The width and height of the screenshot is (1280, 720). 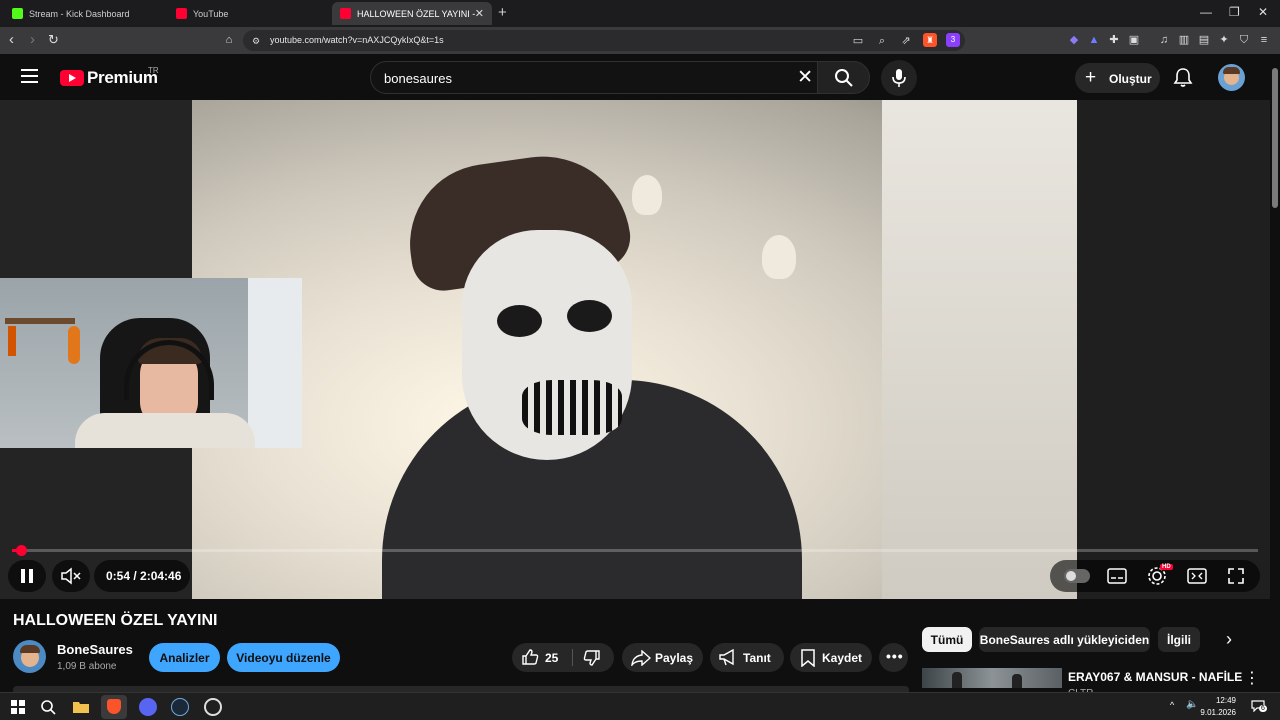 I want to click on wallet-card-icon: ▤, so click(x=1204, y=40).